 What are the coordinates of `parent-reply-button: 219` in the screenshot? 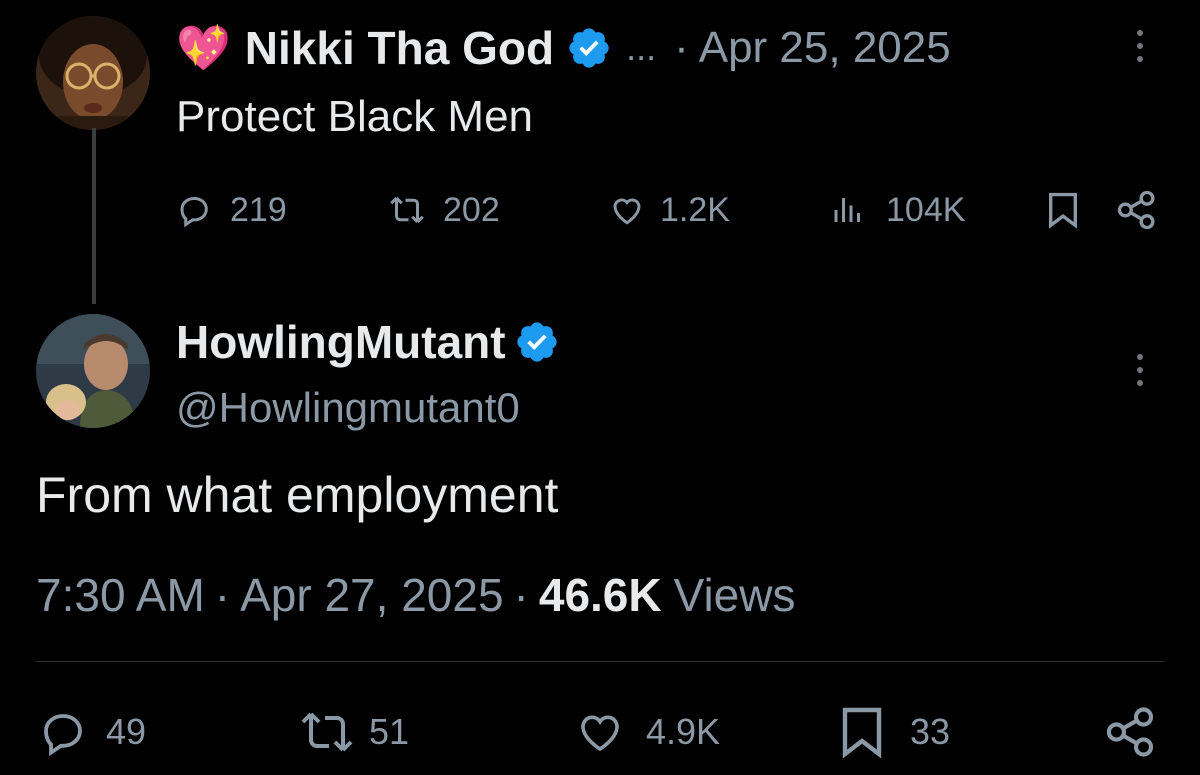 It's located at (231, 210).